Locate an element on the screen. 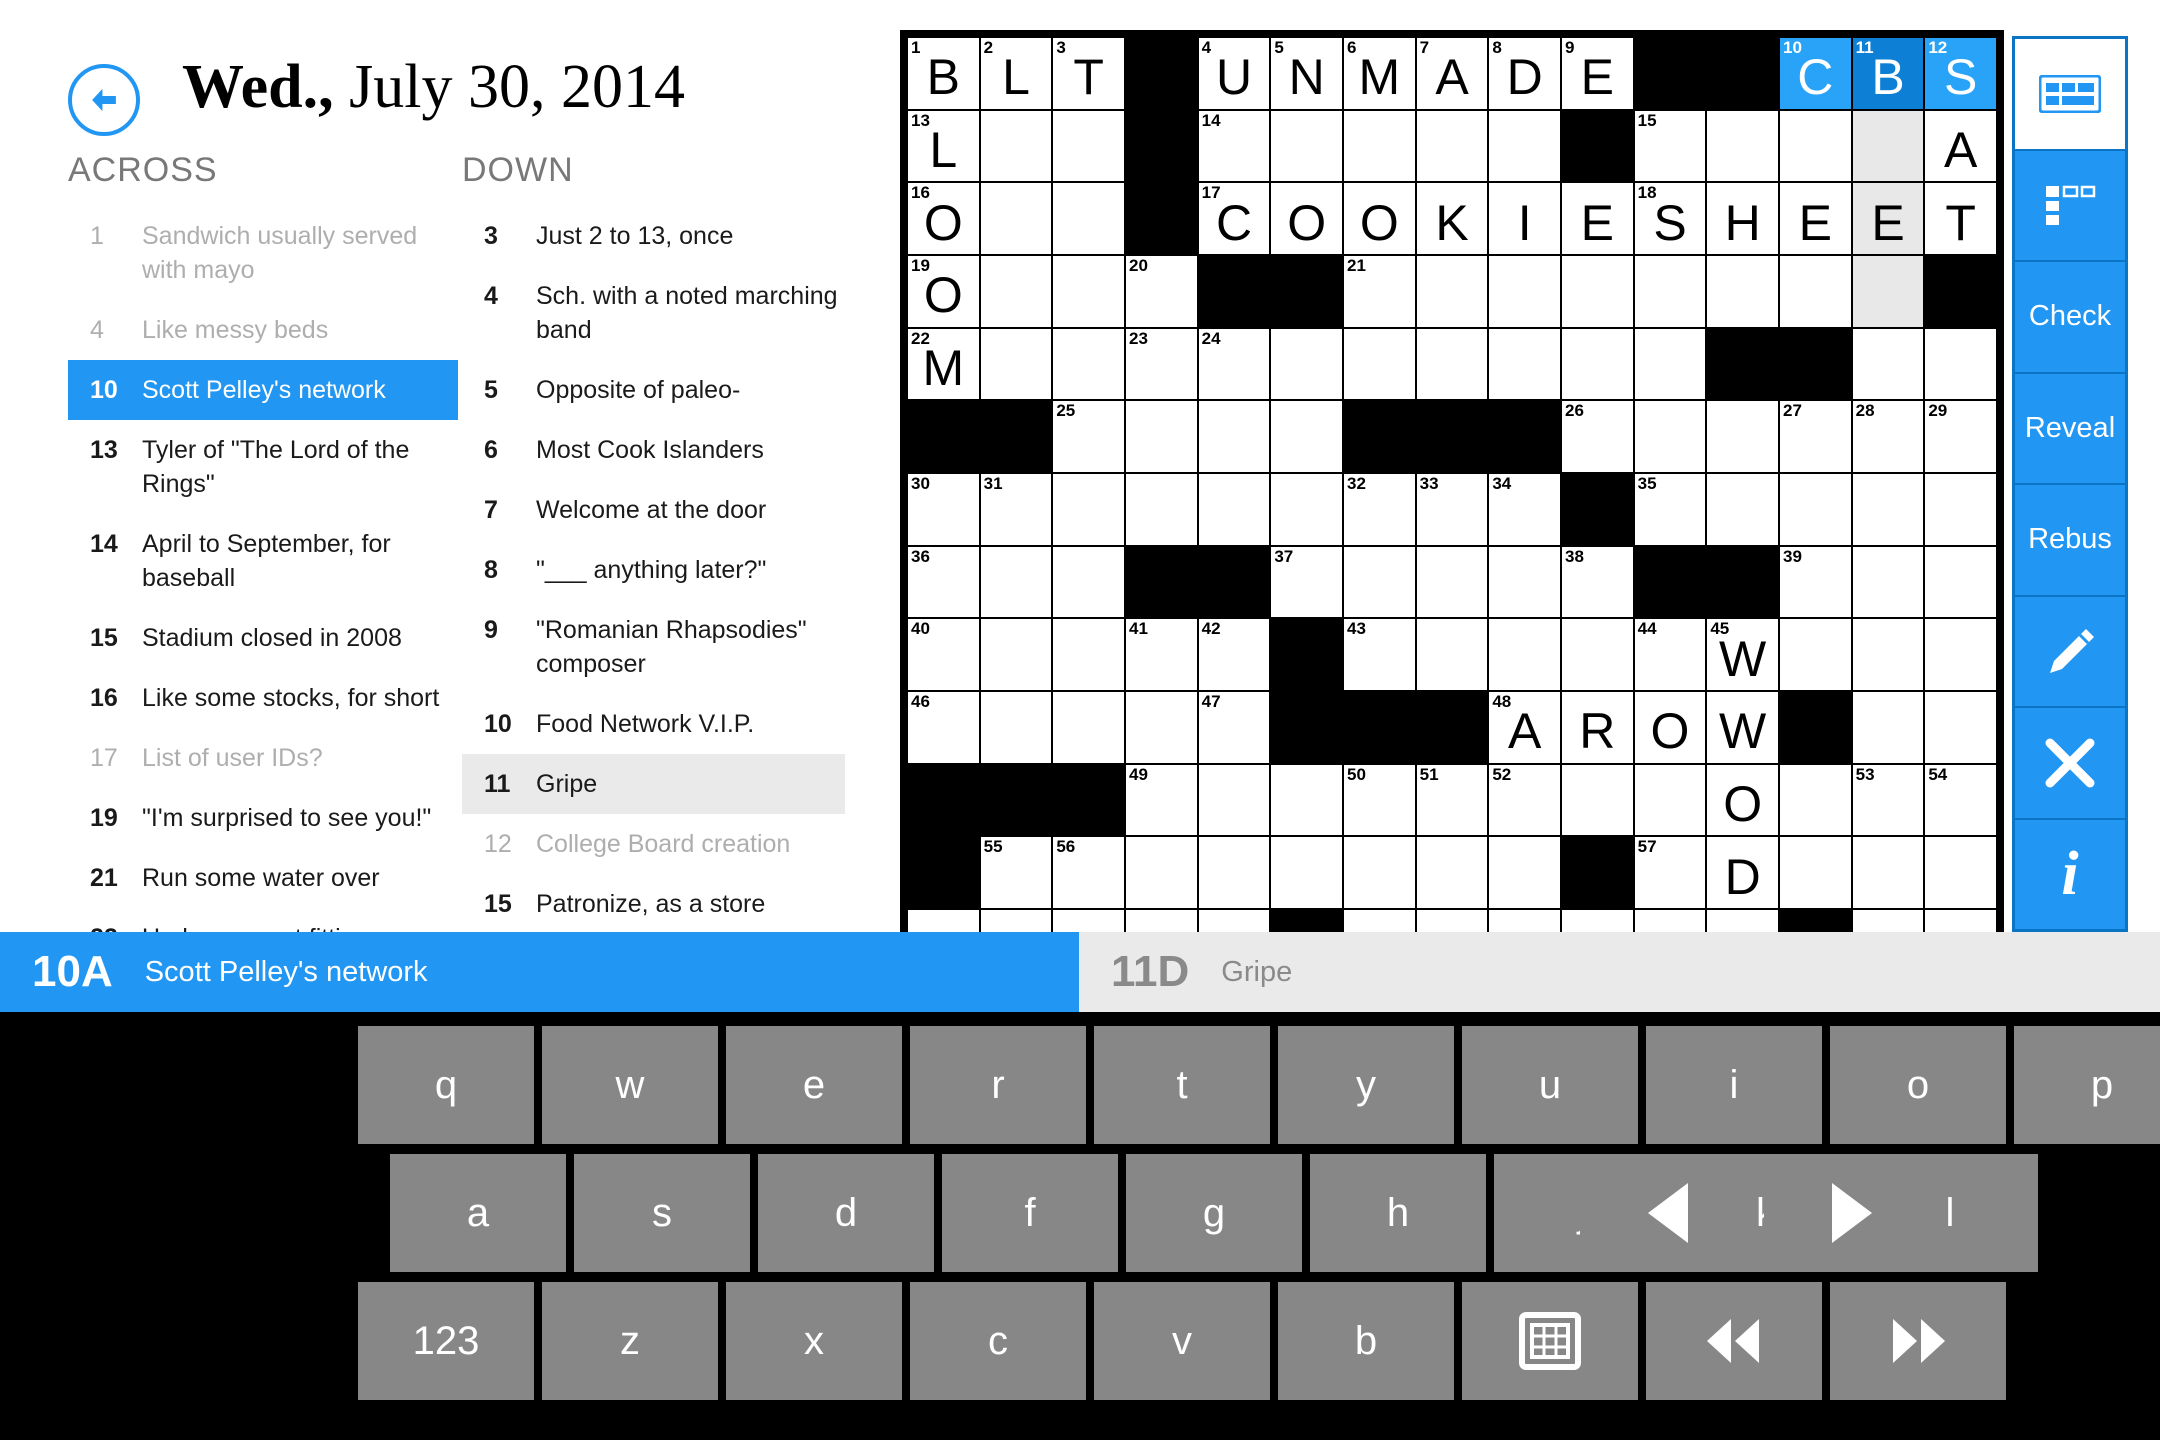 The image size is (2160, 1440). grid-cell-r6-c6: 32 is located at coordinates (1379, 509).